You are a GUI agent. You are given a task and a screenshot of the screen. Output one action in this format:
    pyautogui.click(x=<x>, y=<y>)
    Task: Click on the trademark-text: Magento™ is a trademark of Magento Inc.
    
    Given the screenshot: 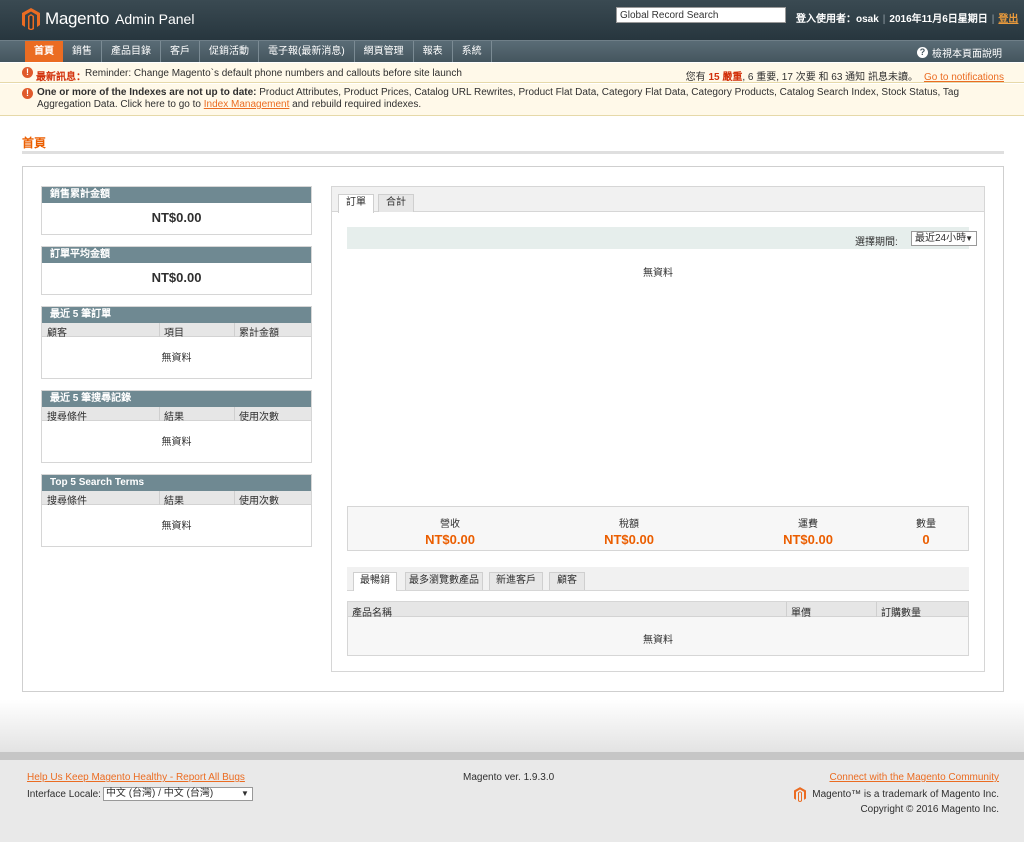 What is the action you would take?
    pyautogui.click(x=905, y=794)
    